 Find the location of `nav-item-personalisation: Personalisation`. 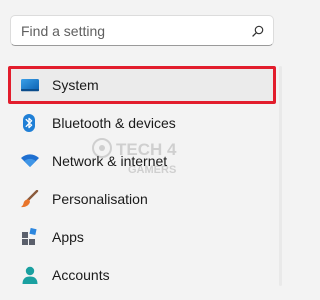

nav-item-personalisation: Personalisation is located at coordinates (142, 199).